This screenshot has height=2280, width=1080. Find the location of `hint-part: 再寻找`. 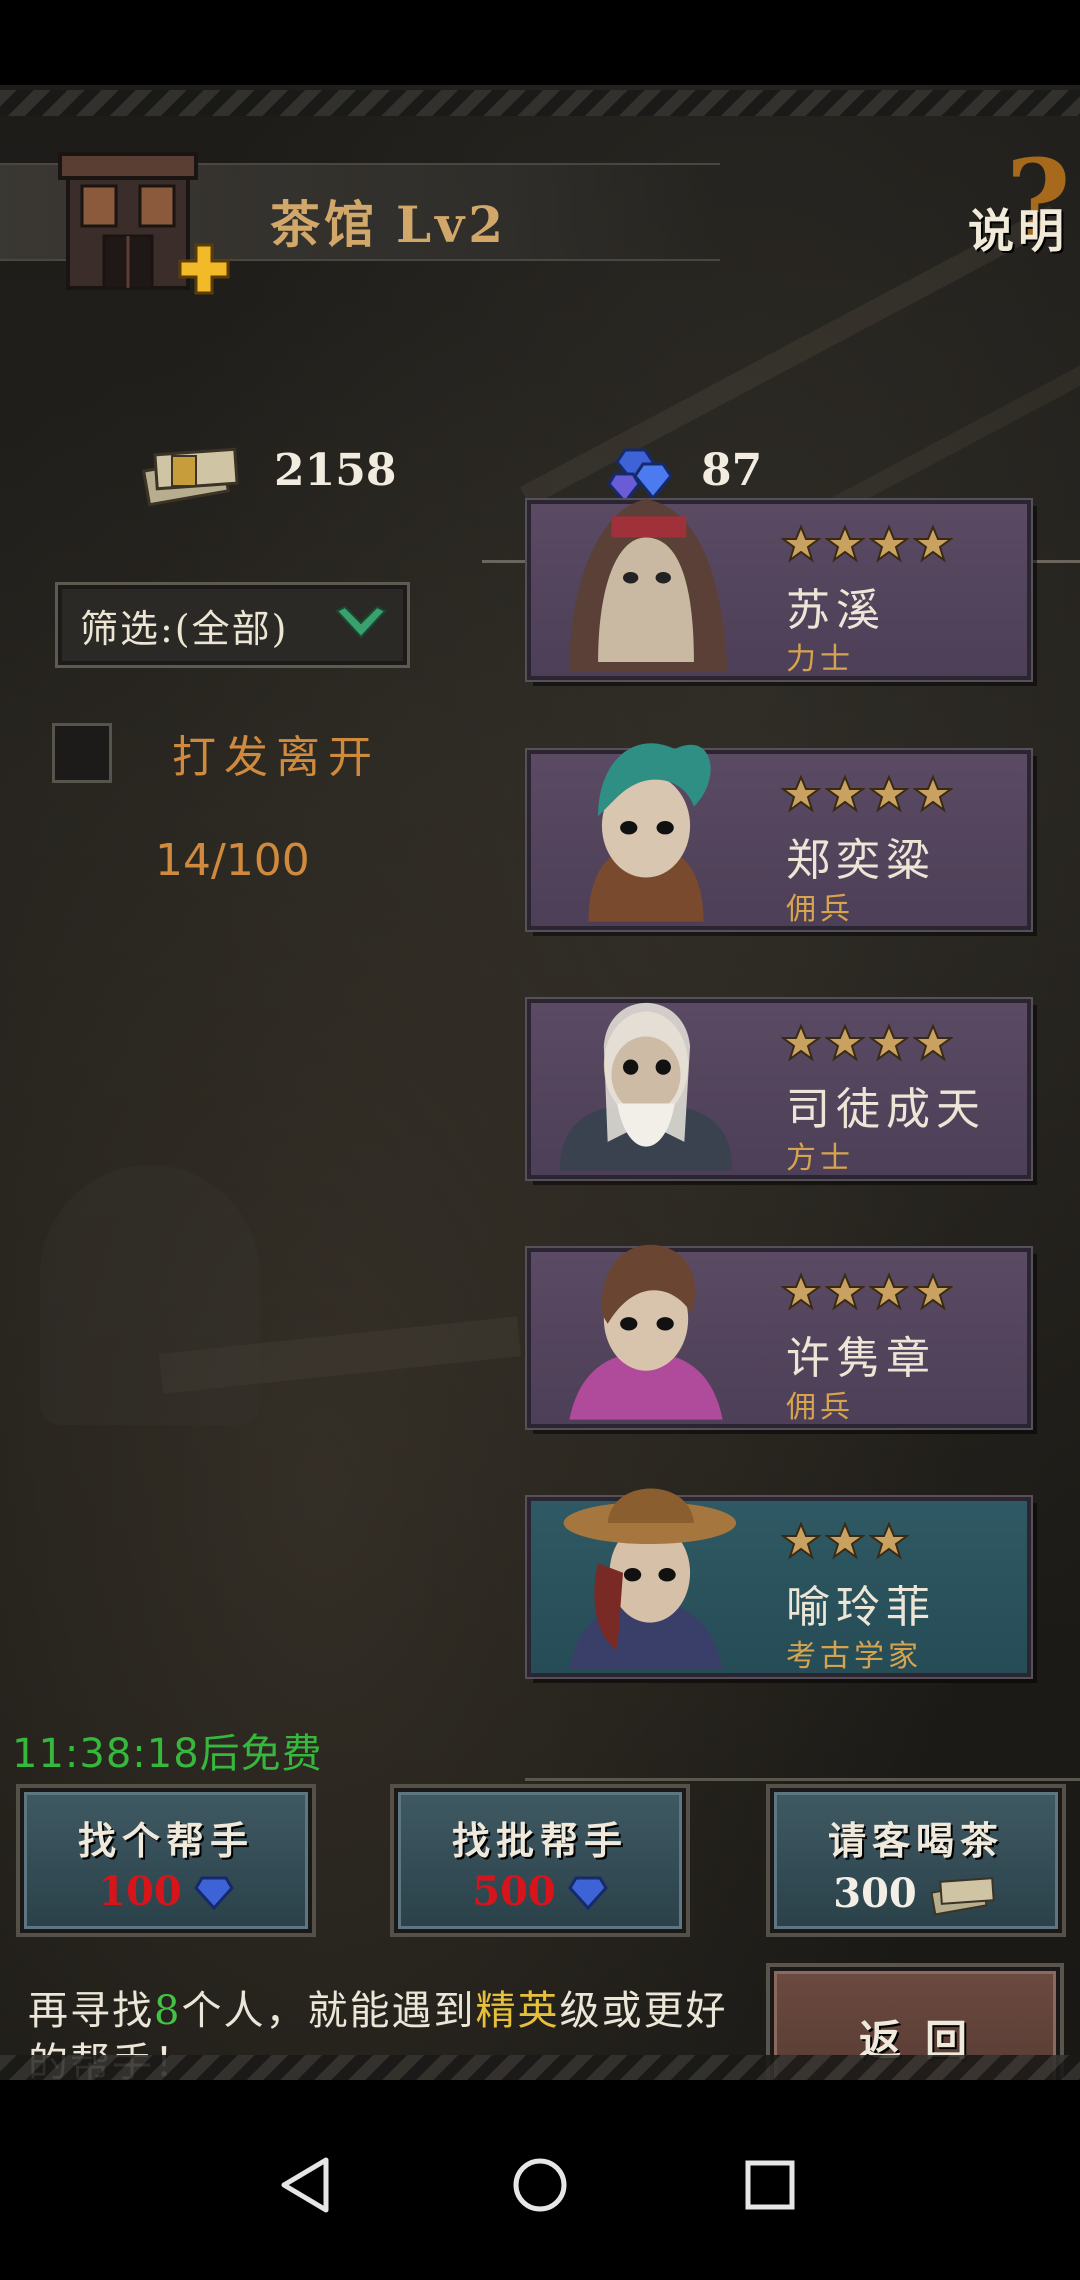

hint-part: 再寻找 is located at coordinates (91, 2011).